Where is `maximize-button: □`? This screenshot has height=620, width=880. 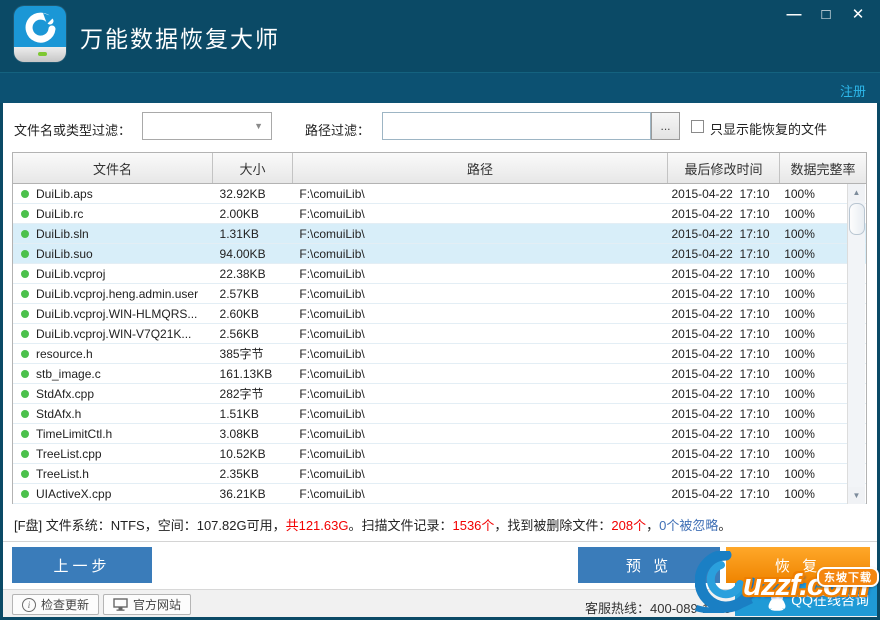 maximize-button: □ is located at coordinates (826, 14).